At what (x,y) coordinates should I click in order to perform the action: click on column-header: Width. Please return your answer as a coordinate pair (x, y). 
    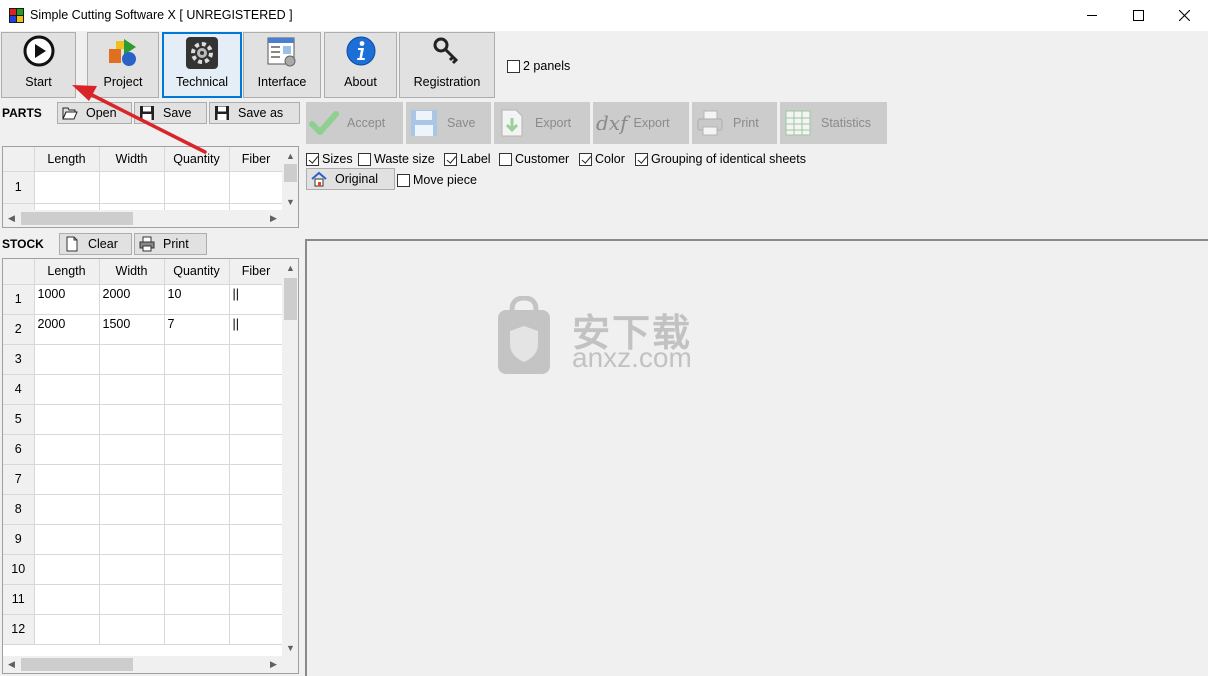
    Looking at the image, I should click on (132, 159).